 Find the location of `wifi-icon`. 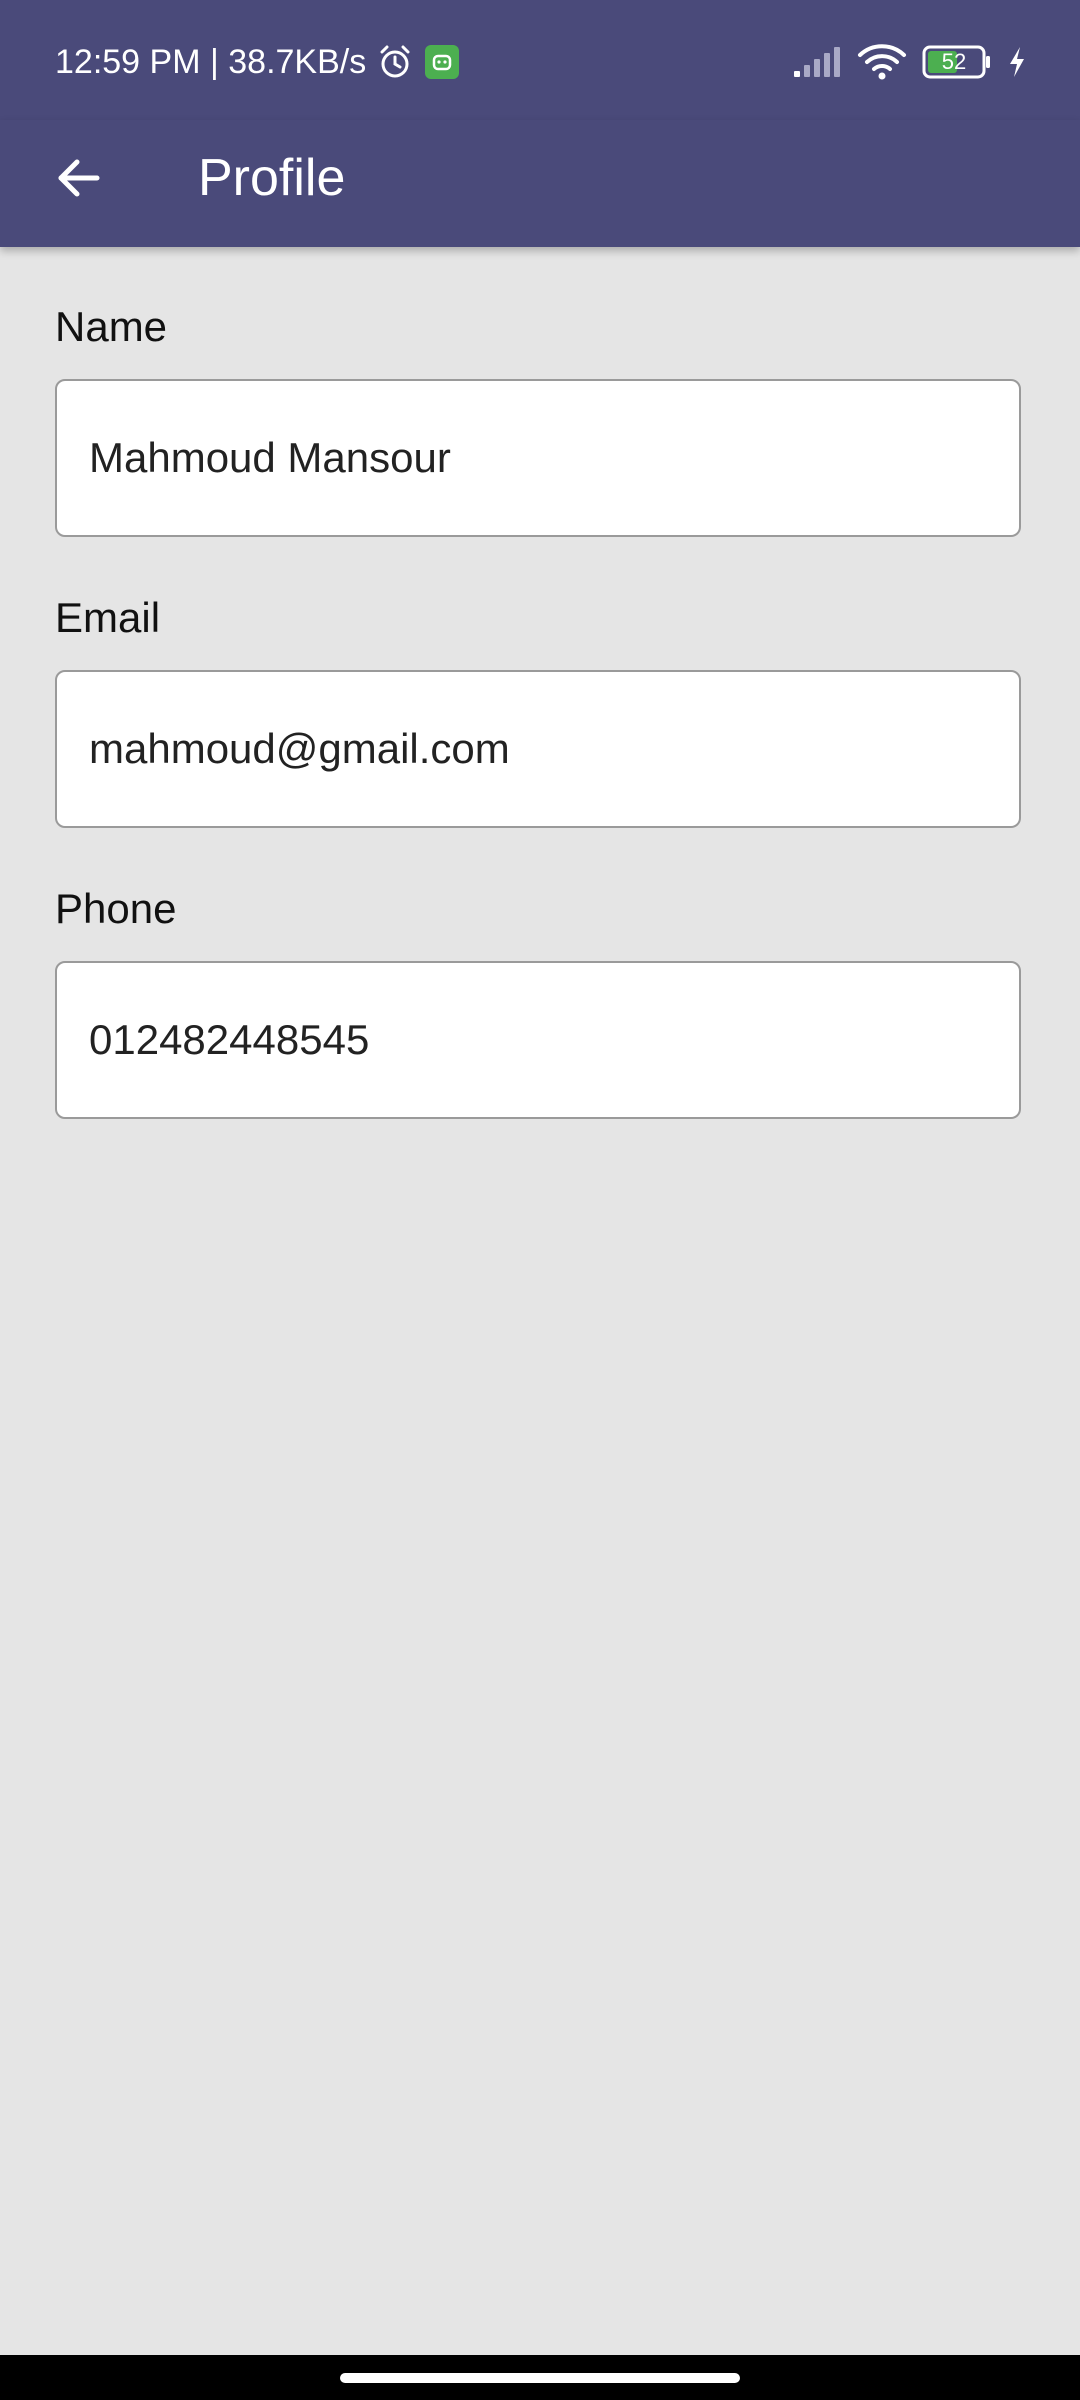

wifi-icon is located at coordinates (882, 62).